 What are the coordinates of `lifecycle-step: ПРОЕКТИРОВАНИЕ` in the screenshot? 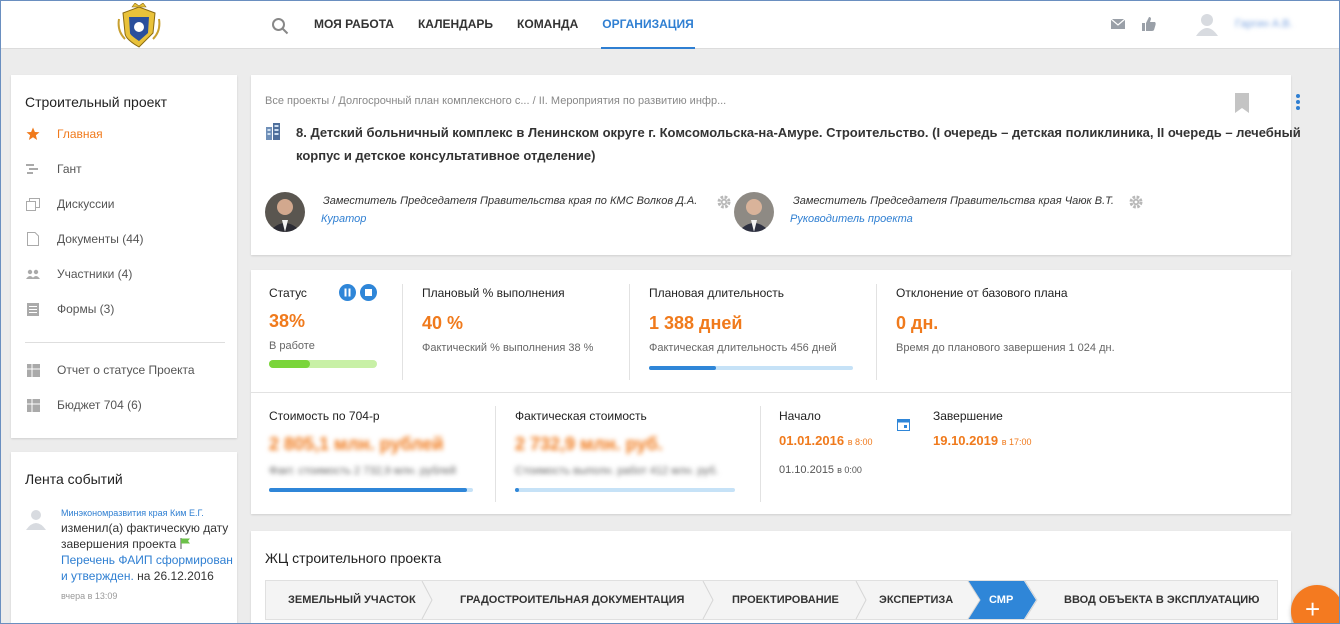 It's located at (785, 600).